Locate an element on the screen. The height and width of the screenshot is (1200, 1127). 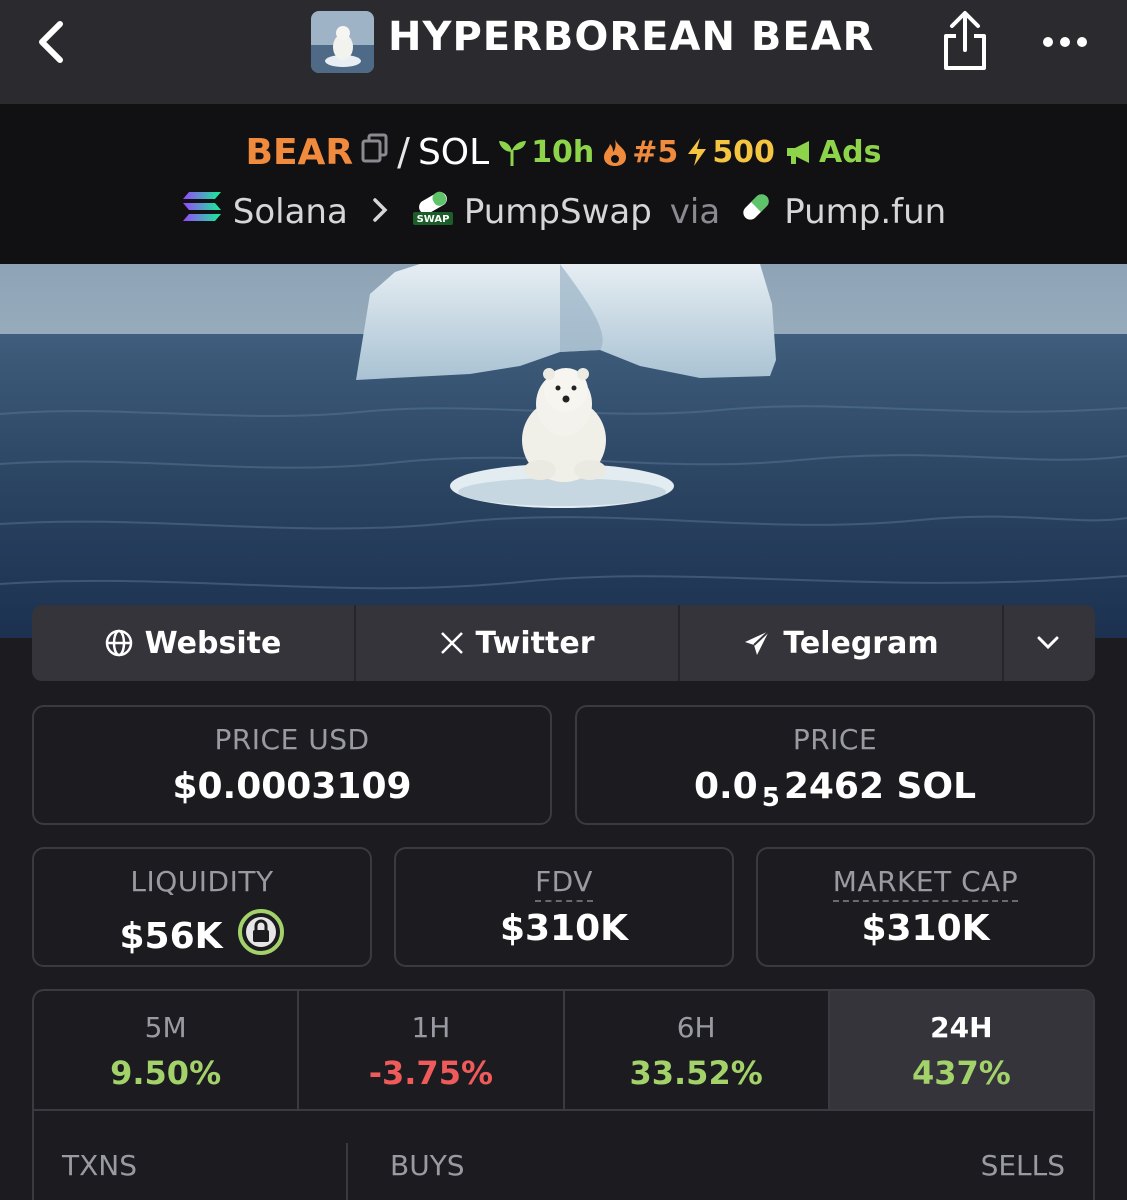
txns-label: TXNS is located at coordinates (100, 1165).